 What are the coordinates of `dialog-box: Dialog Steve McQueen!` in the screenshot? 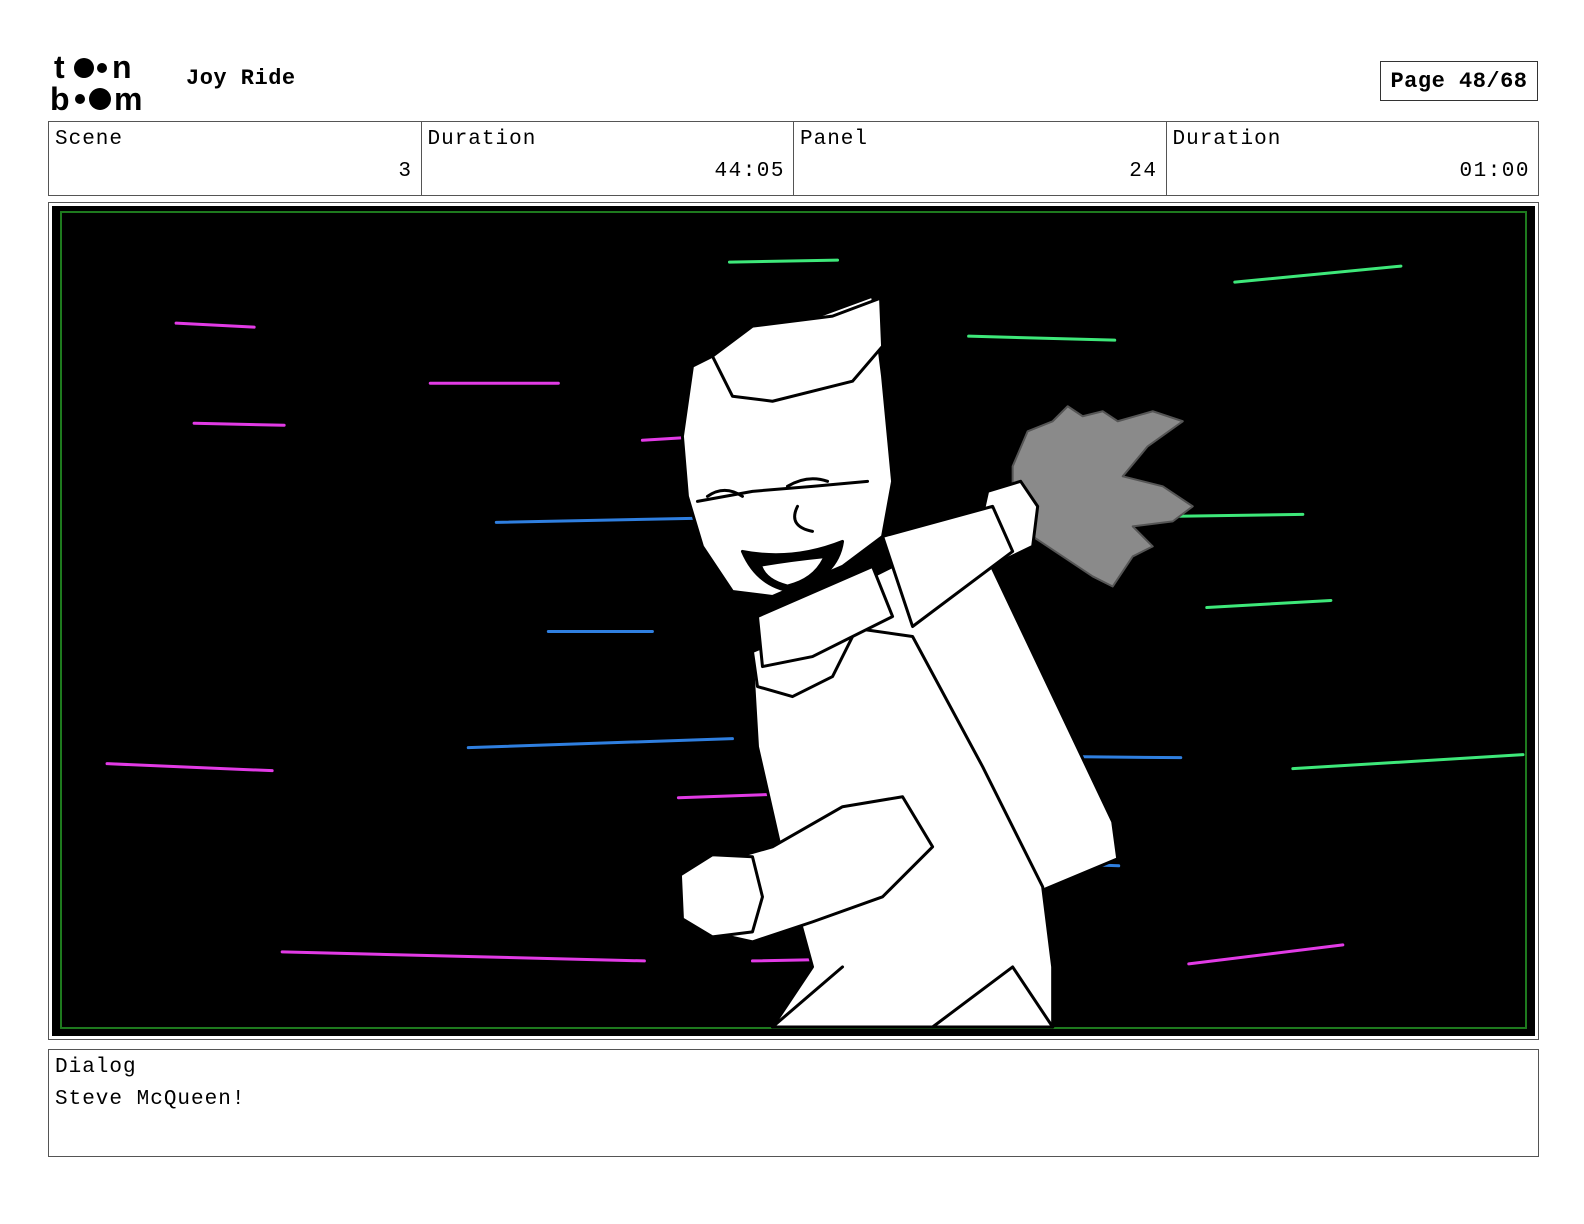 It's located at (793, 1103).